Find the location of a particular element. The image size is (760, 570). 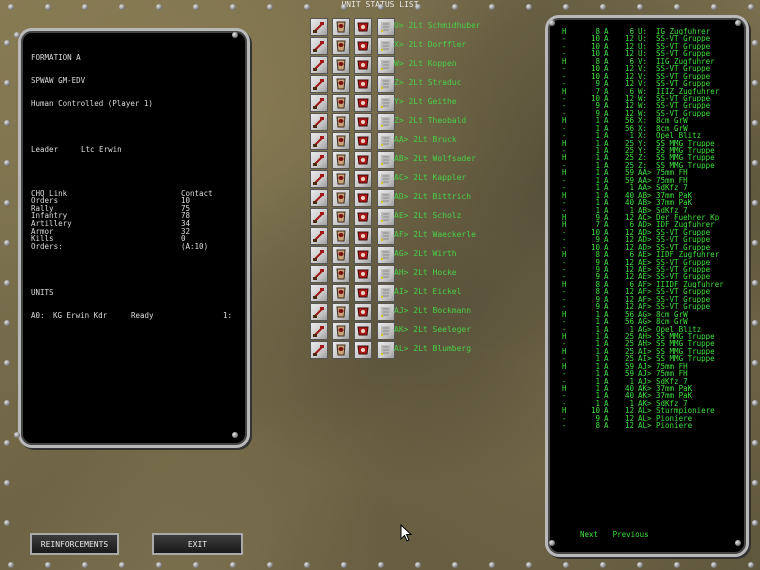

status-list-row: -10 A 12 U: SS-VT Gruppe is located at coordinates (652, 46).